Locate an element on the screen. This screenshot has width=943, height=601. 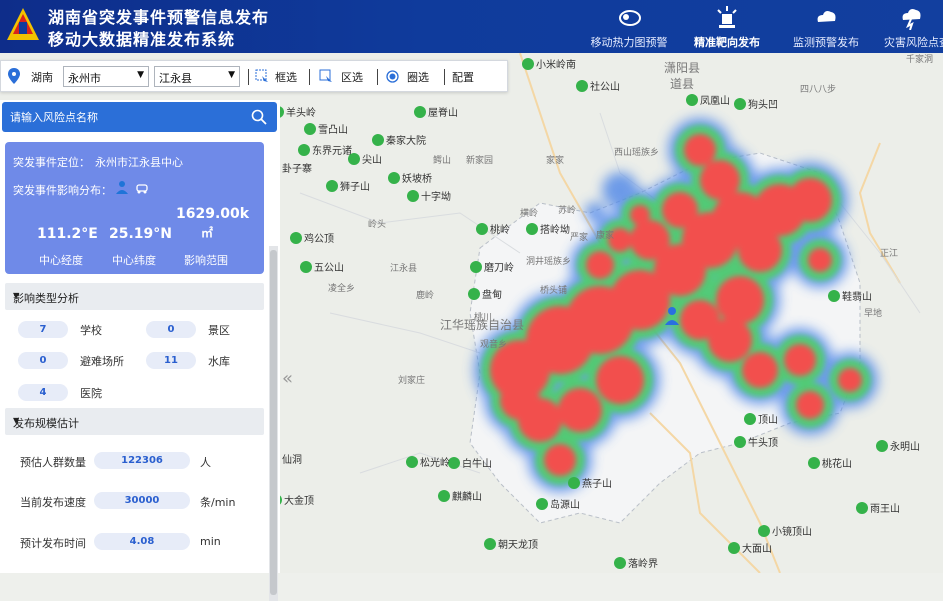
map-label: 岭头 is located at coordinates (377, 224).